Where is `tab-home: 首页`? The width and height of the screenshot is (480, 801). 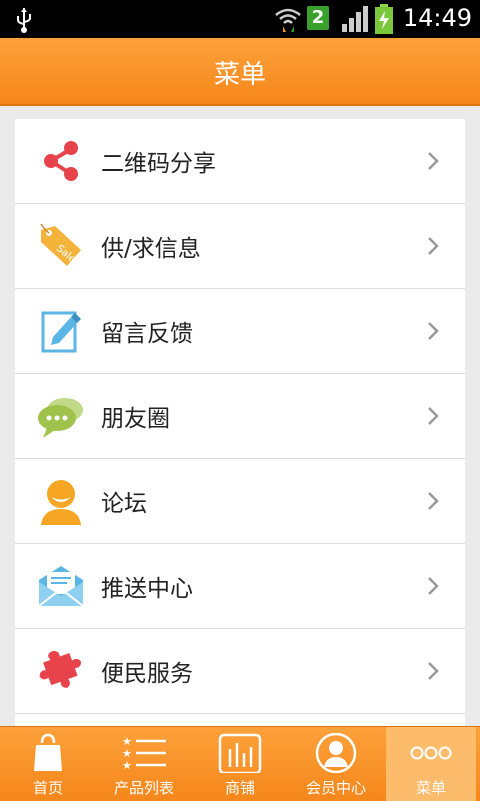
tab-home: 首页 is located at coordinates (48, 764).